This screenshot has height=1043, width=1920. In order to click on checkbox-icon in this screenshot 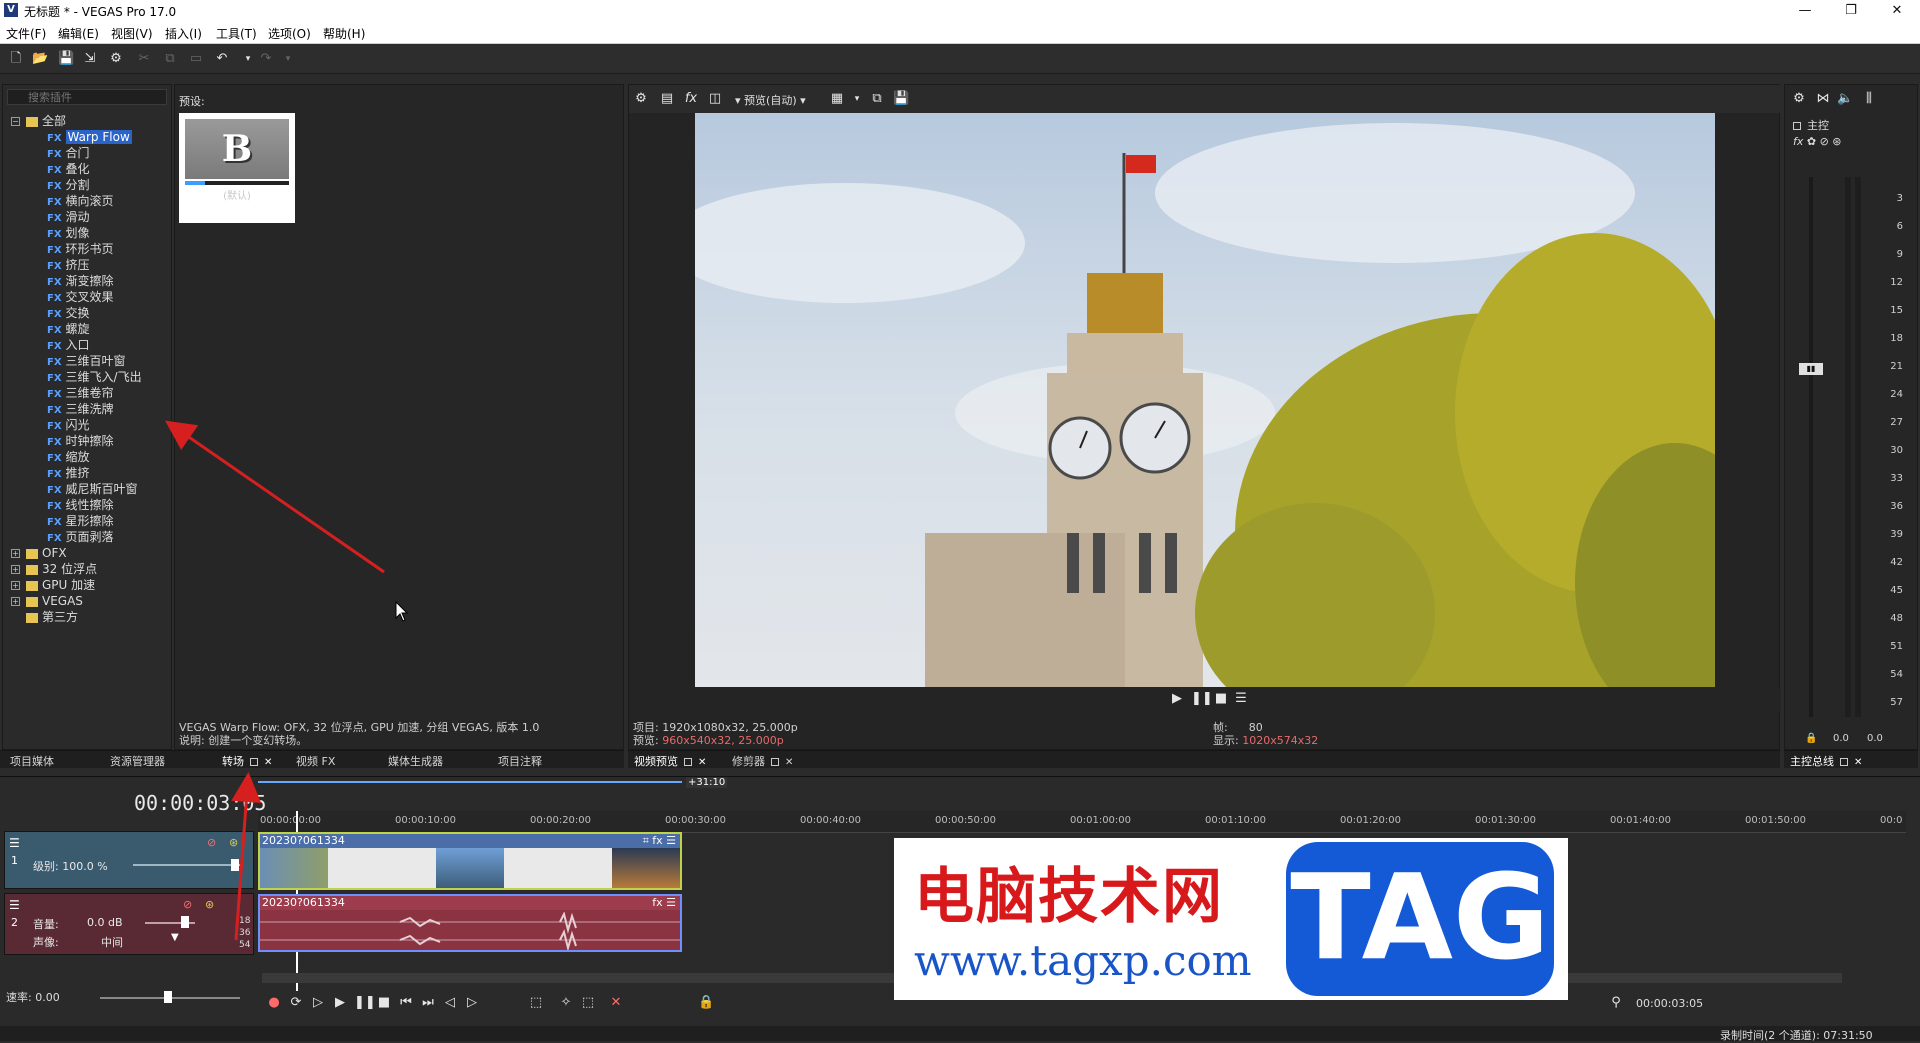, I will do `click(1797, 126)`.